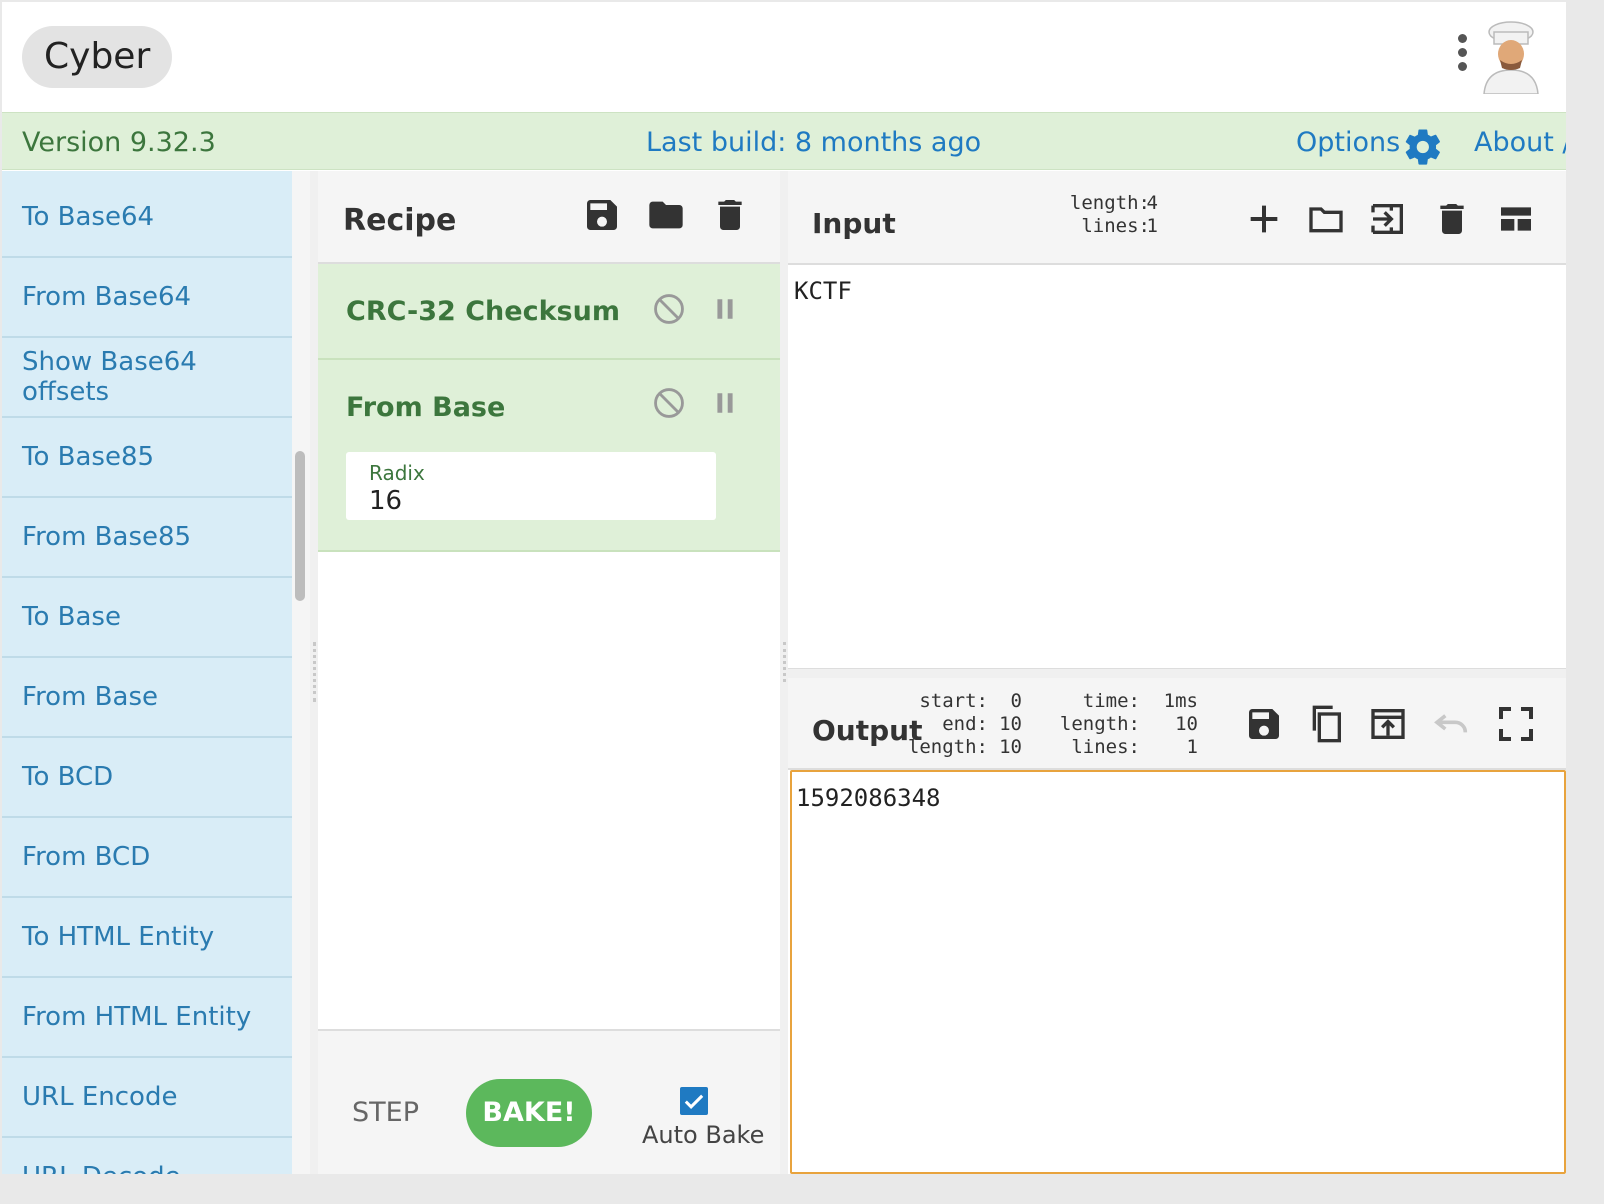  What do you see at coordinates (602, 215) in the screenshot?
I see `save-recipe-icon` at bounding box center [602, 215].